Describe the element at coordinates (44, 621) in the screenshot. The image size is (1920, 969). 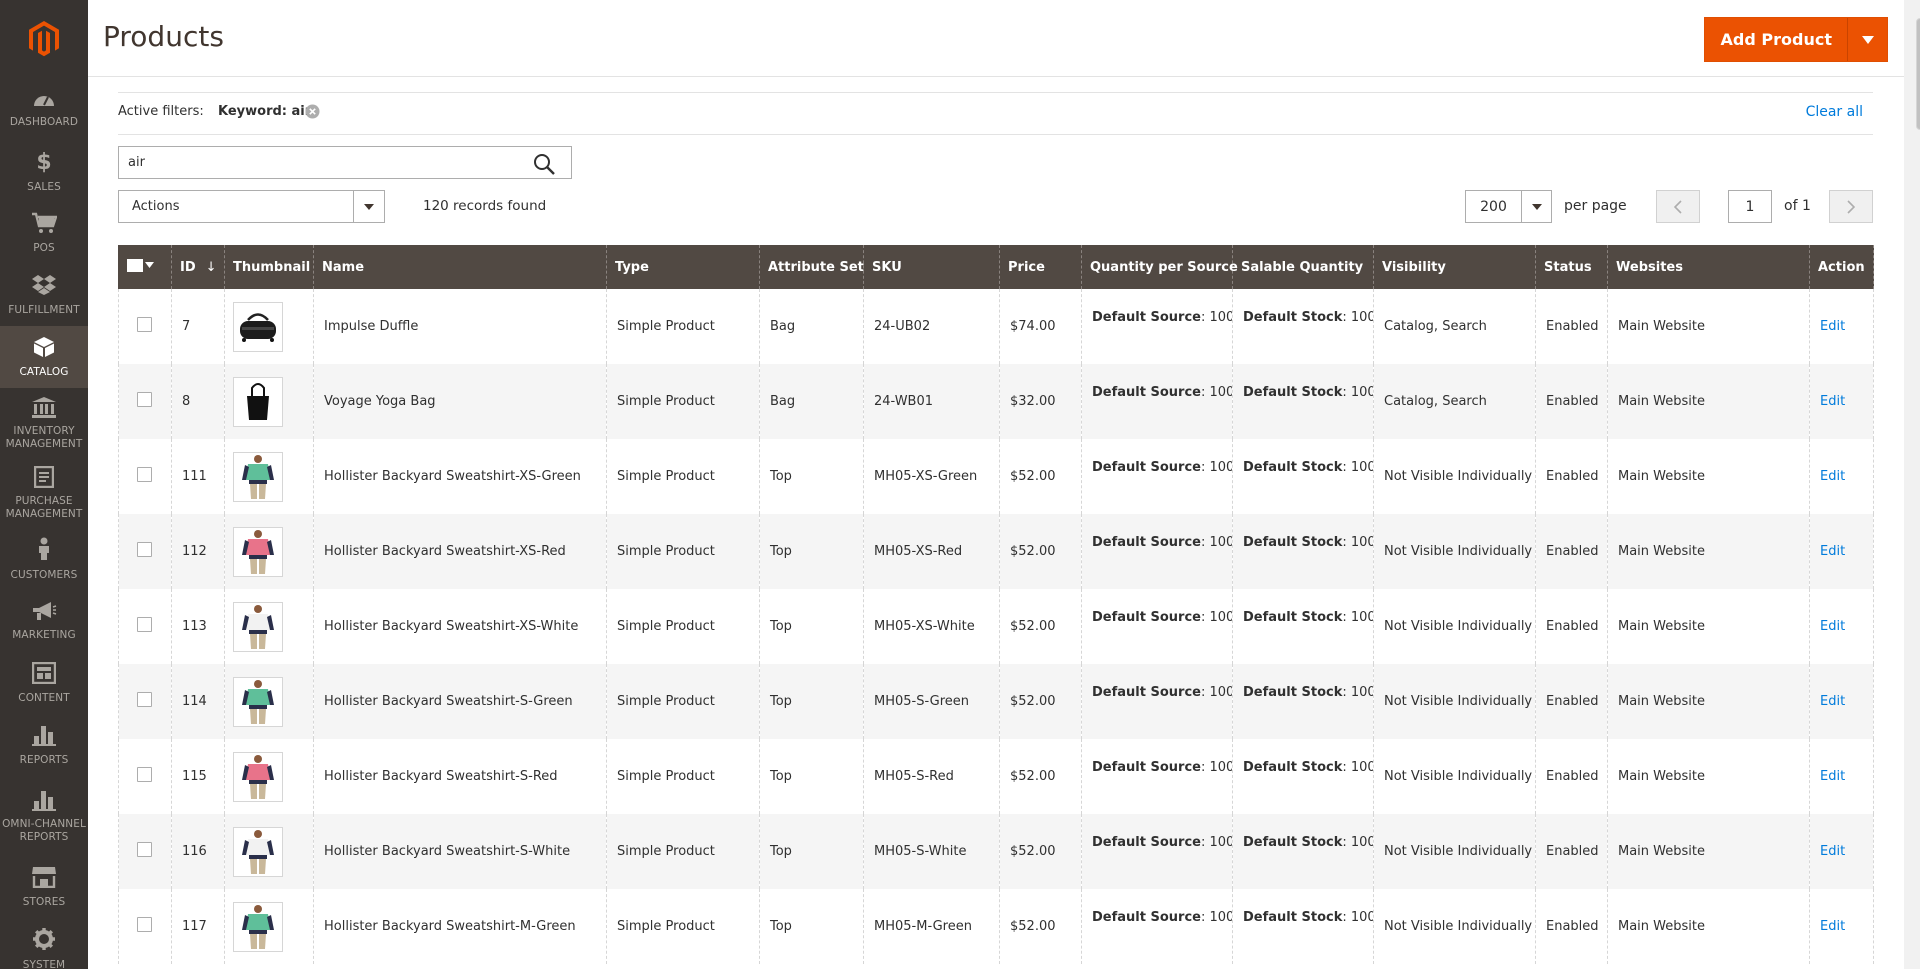
I see `sidebar-item-marketing: MARKETING` at that location.